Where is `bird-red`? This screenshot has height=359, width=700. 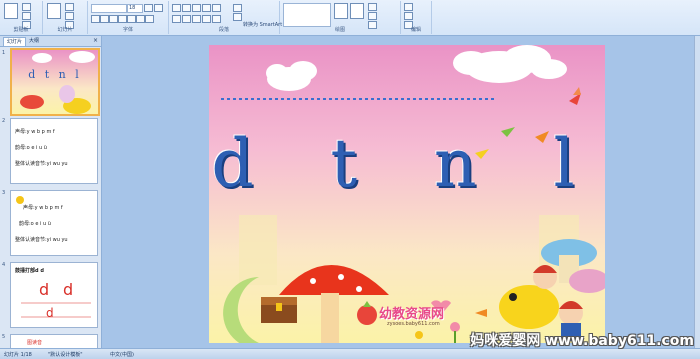 bird-red is located at coordinates (575, 96).